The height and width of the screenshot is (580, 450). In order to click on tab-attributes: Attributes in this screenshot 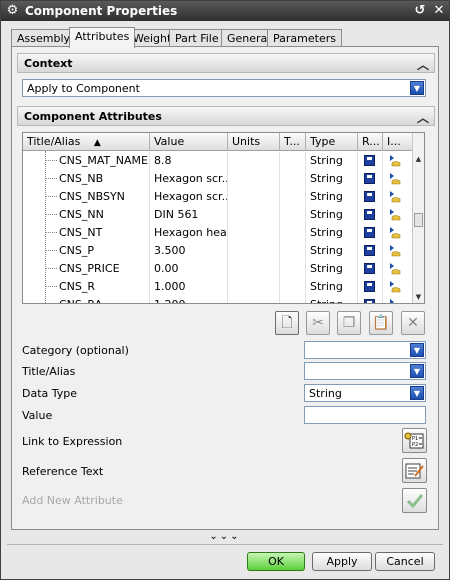, I will do `click(102, 37)`.